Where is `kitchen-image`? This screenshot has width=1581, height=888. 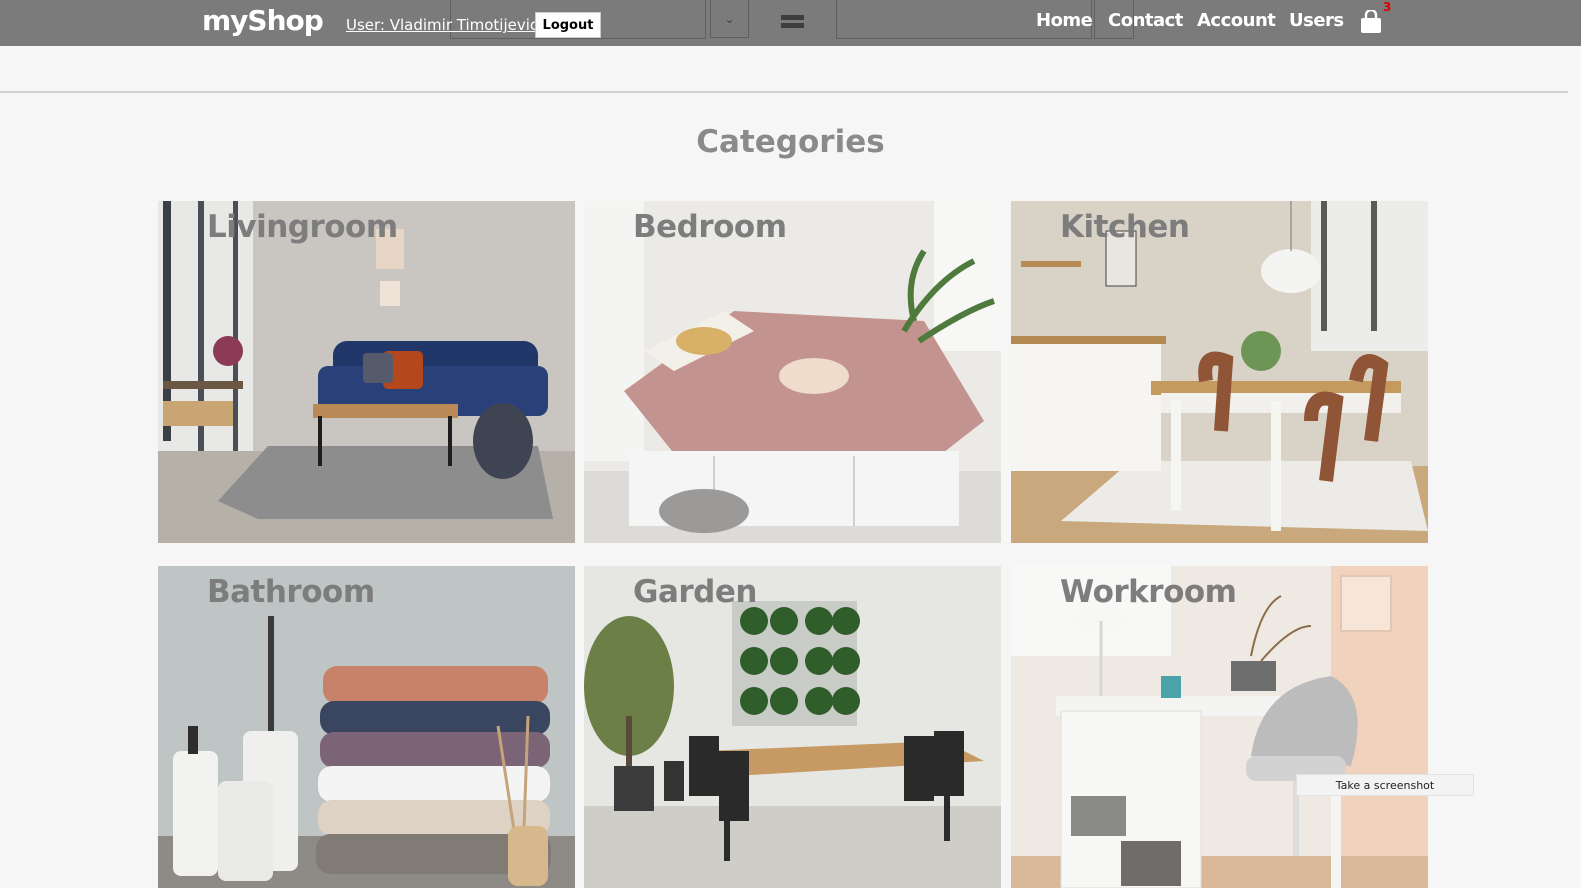 kitchen-image is located at coordinates (1219, 372).